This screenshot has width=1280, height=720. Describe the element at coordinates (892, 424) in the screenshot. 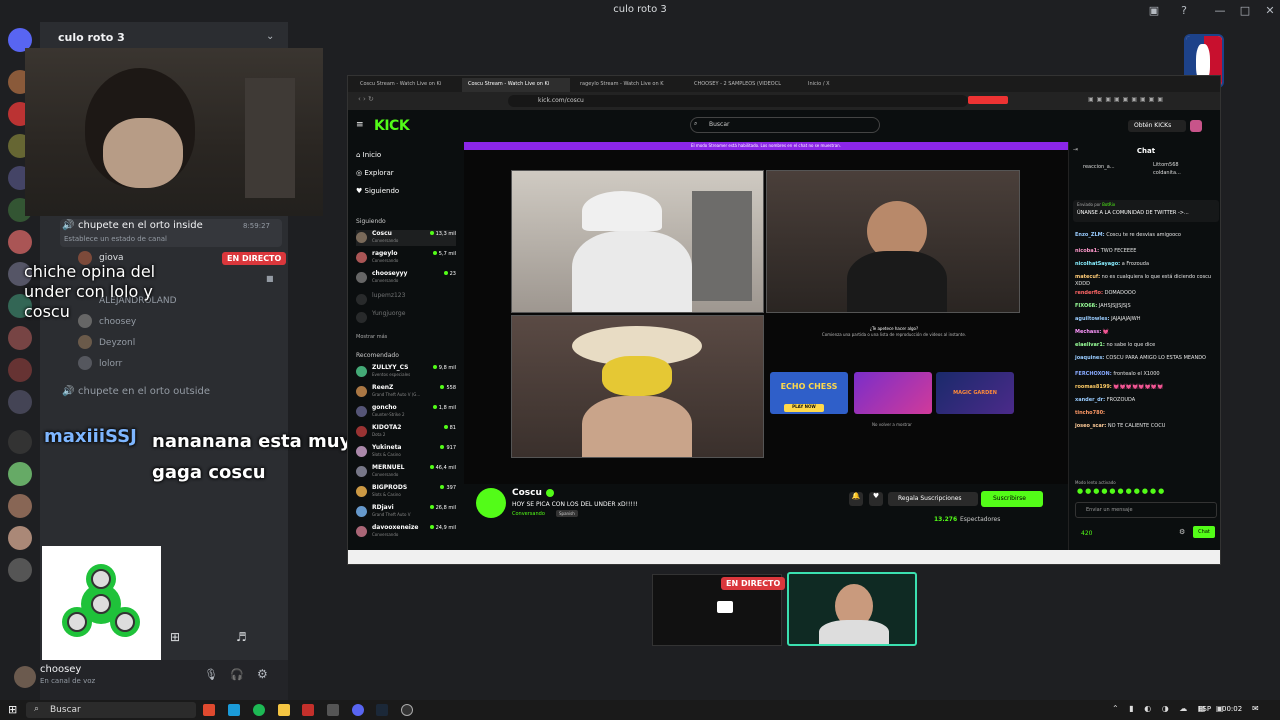

I see `dont-show-again: No volver a mostrar` at that location.